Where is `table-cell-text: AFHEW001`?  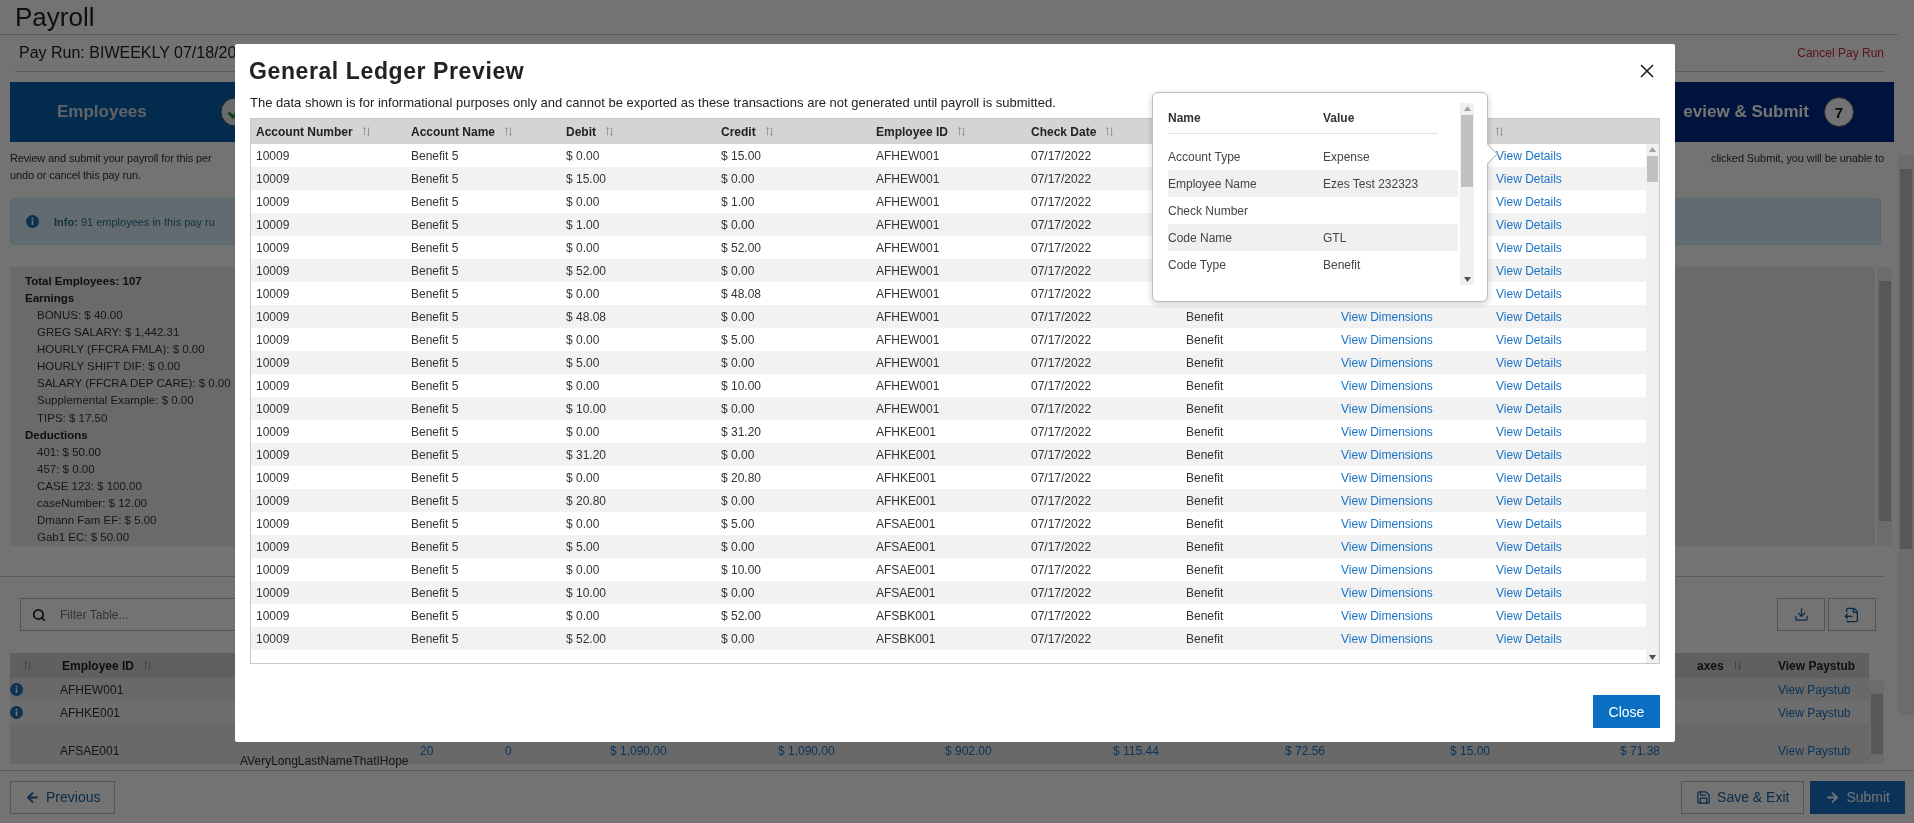 table-cell-text: AFHEW001 is located at coordinates (908, 362).